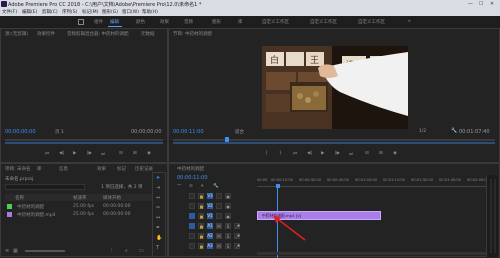 This screenshot has height=258, width=500. Describe the element at coordinates (266, 153) in the screenshot. I see `mark-in-icon: {` at that location.